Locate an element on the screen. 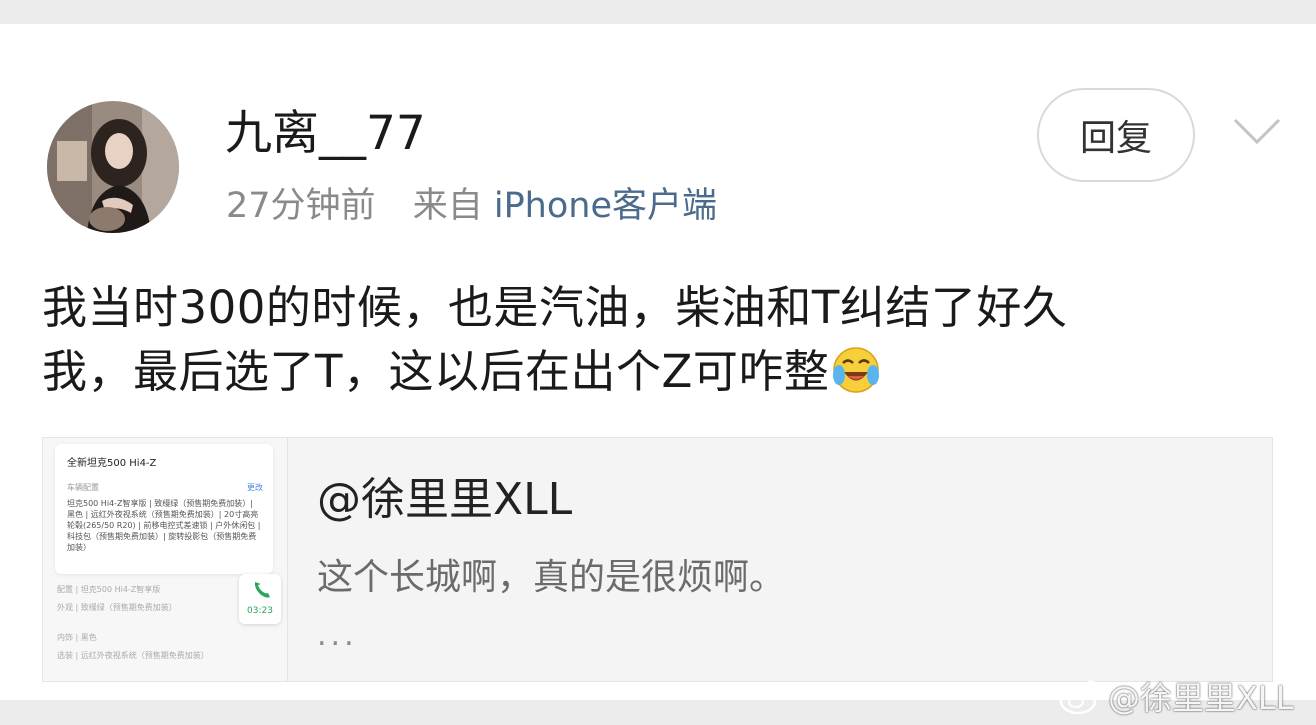 The image size is (1316, 725). avatar-photo is located at coordinates (113, 167).